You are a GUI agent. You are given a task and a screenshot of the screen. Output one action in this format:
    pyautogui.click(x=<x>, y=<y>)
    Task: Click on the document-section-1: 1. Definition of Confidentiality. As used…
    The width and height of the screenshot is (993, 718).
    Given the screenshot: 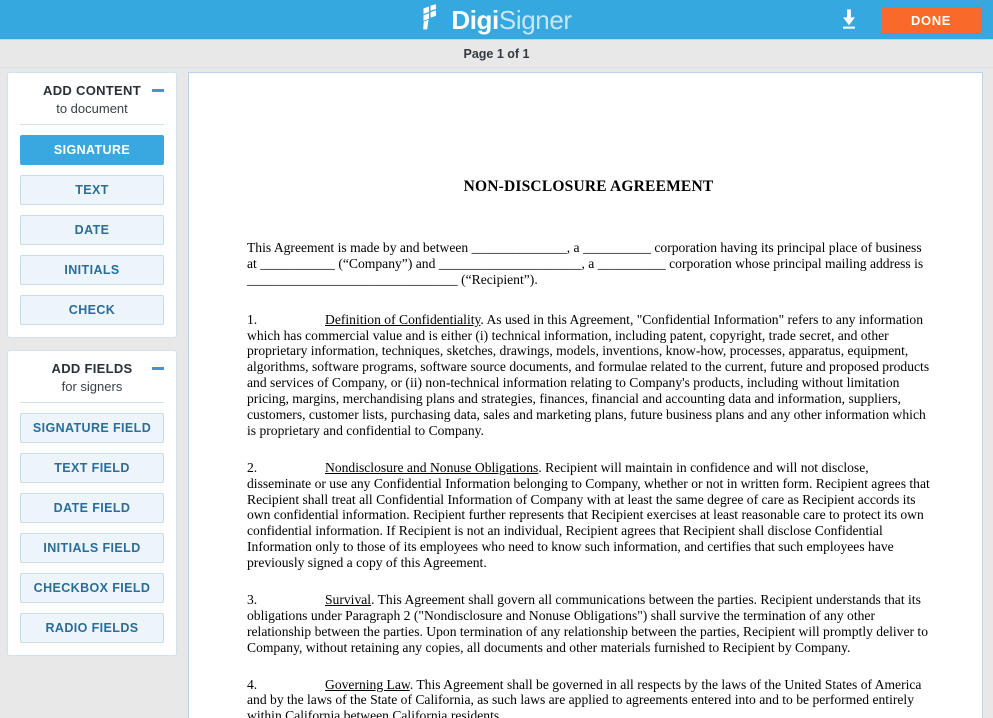 What is the action you would take?
    pyautogui.click(x=588, y=375)
    